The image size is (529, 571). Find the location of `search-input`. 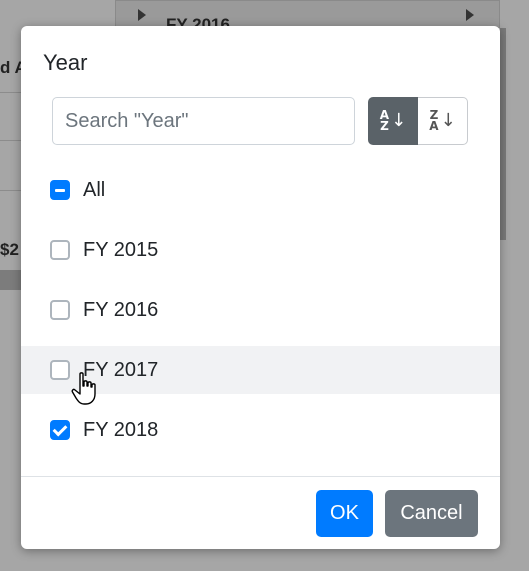

search-input is located at coordinates (203, 121).